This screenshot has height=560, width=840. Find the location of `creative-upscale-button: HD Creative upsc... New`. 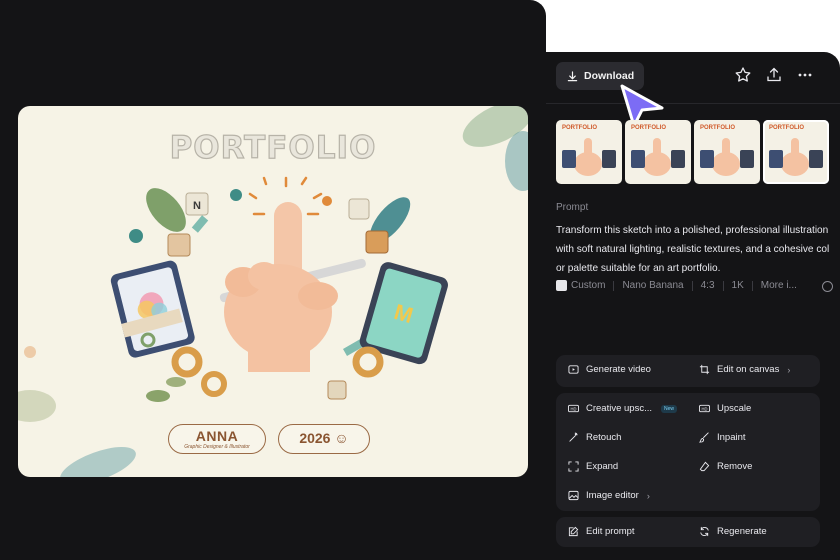

creative-upscale-button: HD Creative upsc... New is located at coordinates (623, 408).